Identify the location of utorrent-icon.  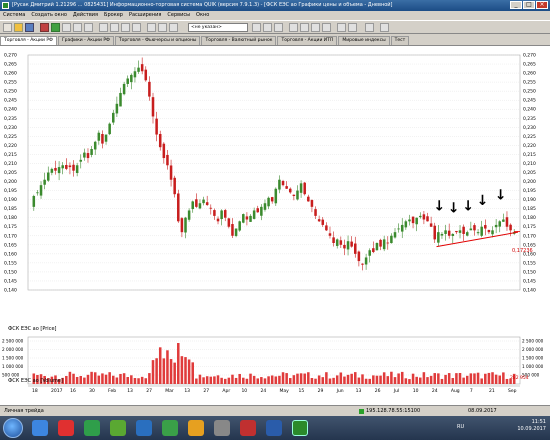
(118, 428).